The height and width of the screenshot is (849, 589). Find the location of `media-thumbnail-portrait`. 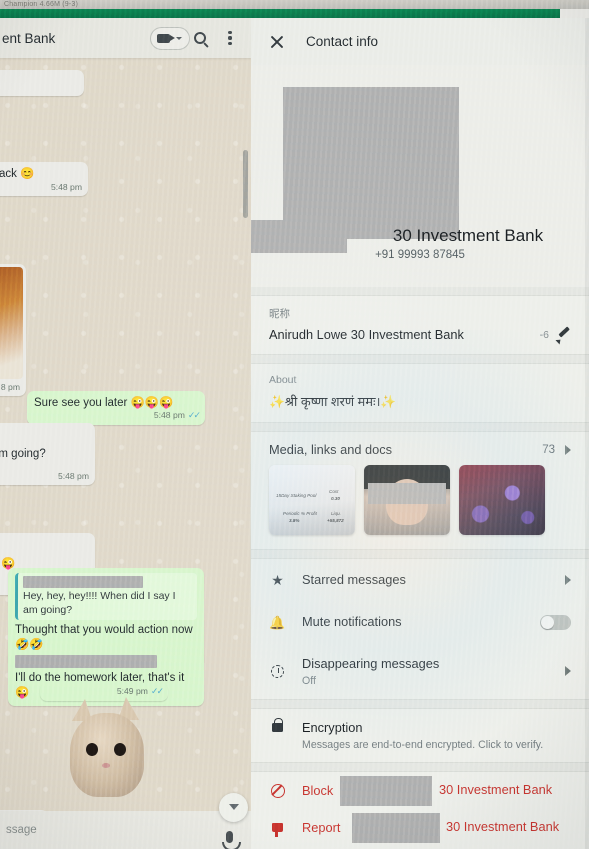

media-thumbnail-portrait is located at coordinates (407, 500).